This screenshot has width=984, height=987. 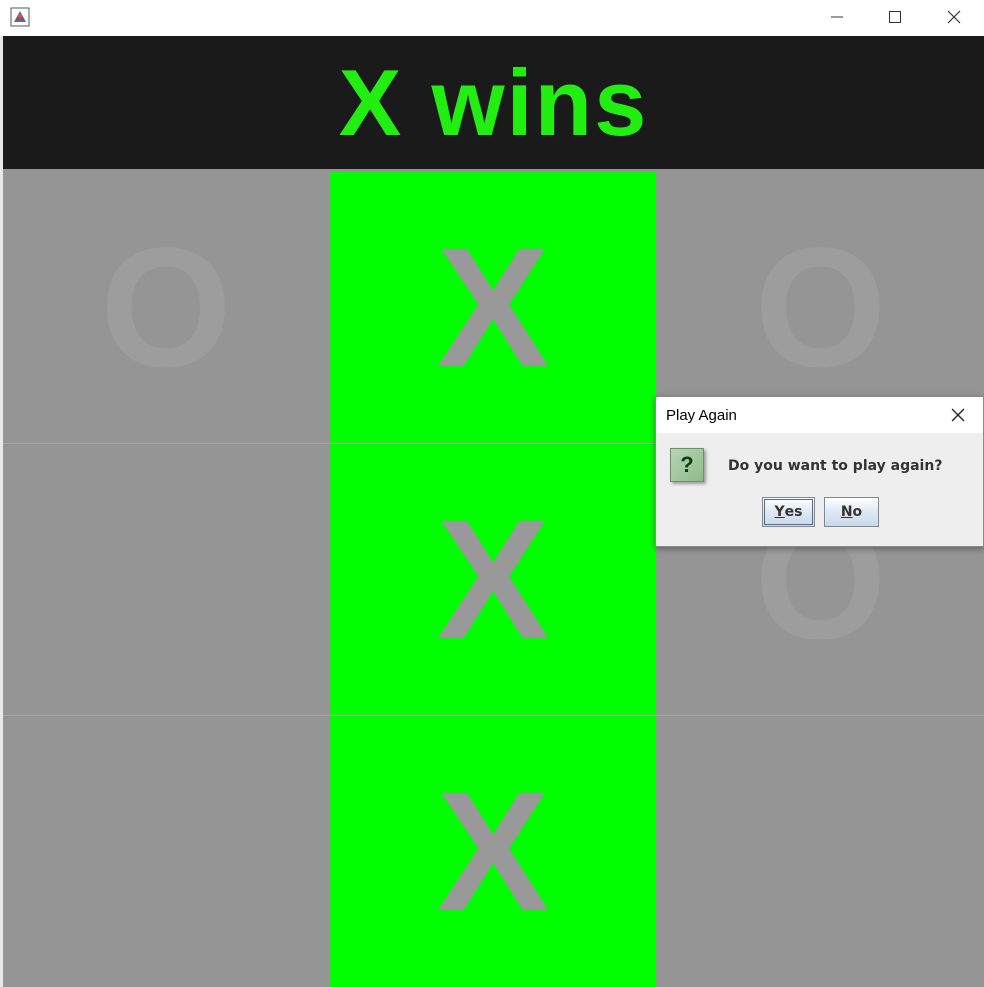 I want to click on maximize-icon, so click(x=895, y=17).